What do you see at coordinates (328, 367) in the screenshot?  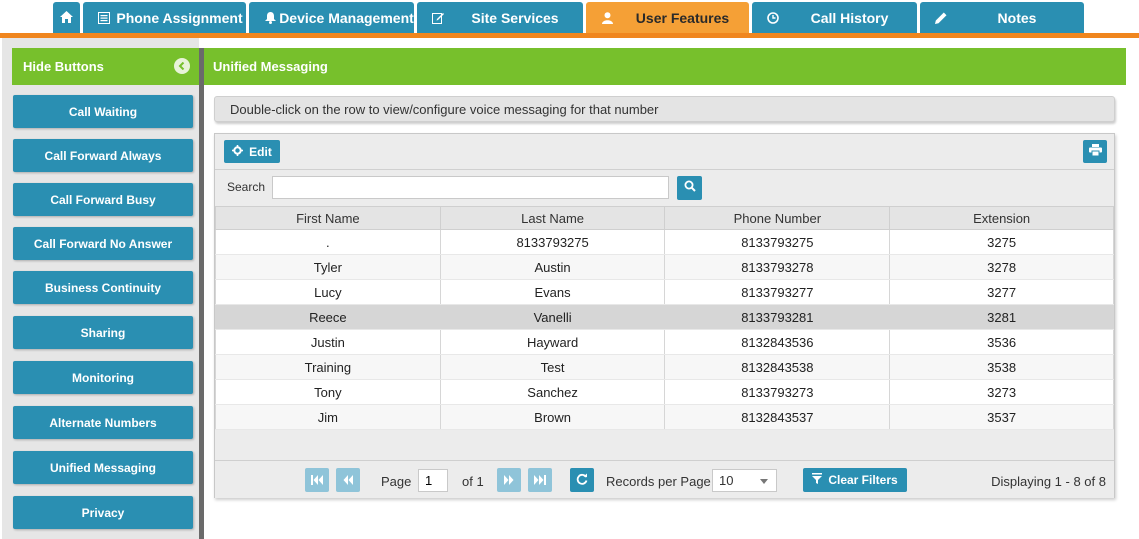 I see `cell-first-name: Training` at bounding box center [328, 367].